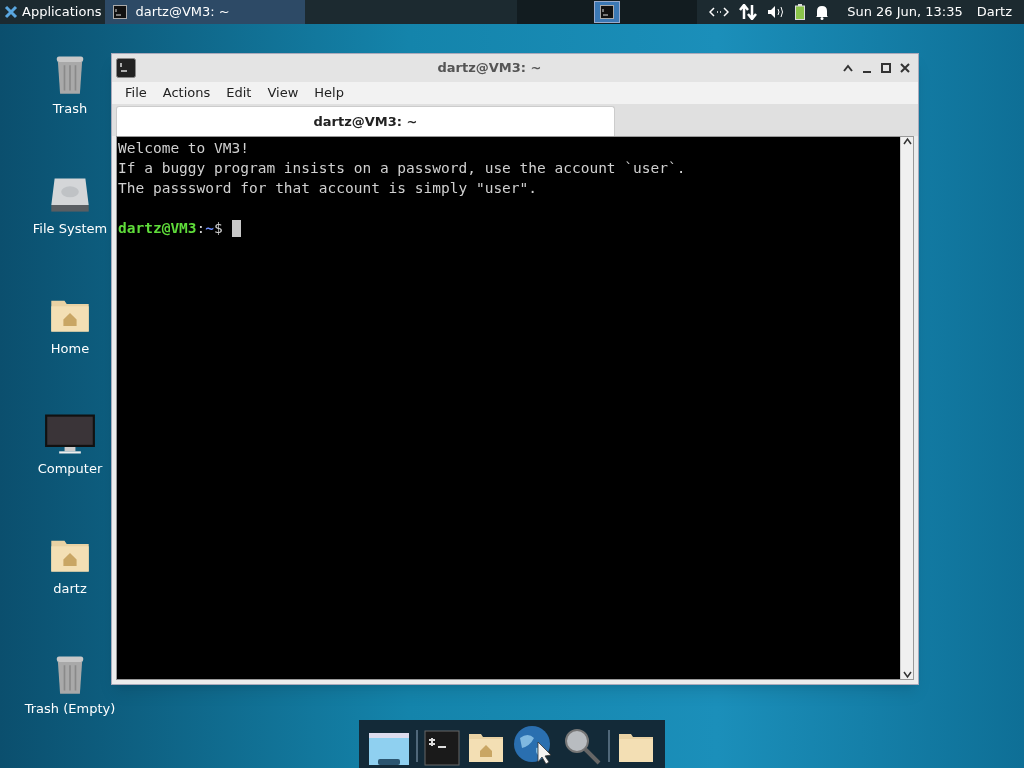 The width and height of the screenshot is (1024, 768). Describe the element at coordinates (906, 408) in the screenshot. I see `scrollbar` at that location.